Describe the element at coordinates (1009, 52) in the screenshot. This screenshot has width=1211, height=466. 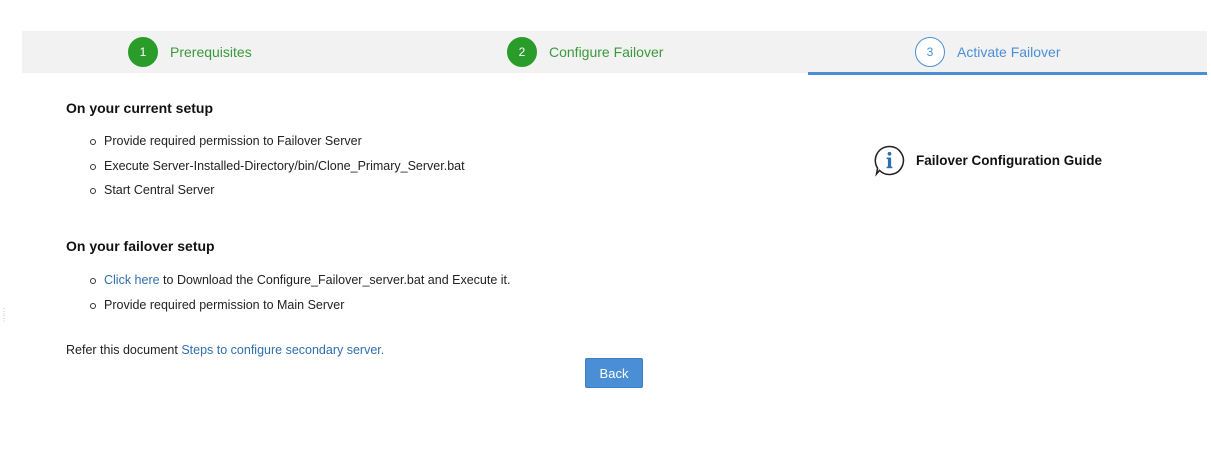
I see `step-3-label: Activate Failover` at that location.